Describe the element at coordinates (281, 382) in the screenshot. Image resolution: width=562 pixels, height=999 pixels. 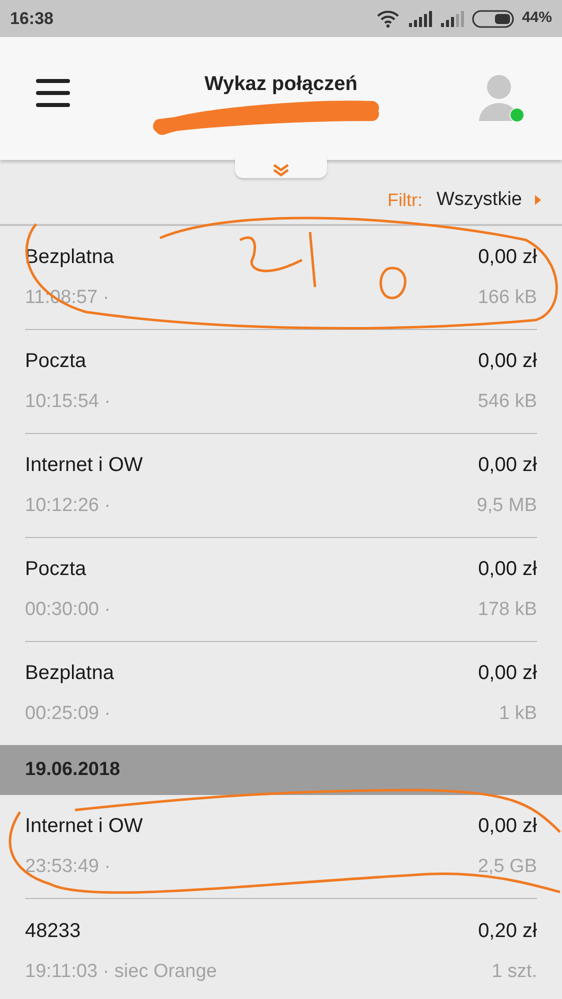
I see `call-row: Poczta 0,00 zł 10:15:54 · 546 kB` at that location.